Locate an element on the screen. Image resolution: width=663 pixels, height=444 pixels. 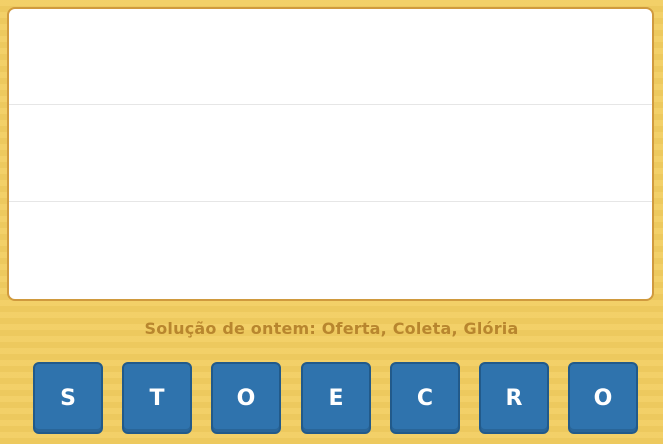
letter-tile-6: R is located at coordinates (514, 398).